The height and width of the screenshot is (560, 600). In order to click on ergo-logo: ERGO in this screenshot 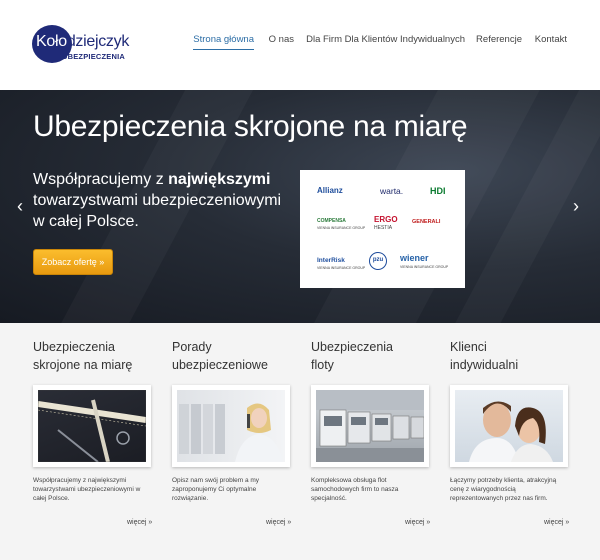, I will do `click(386, 219)`.